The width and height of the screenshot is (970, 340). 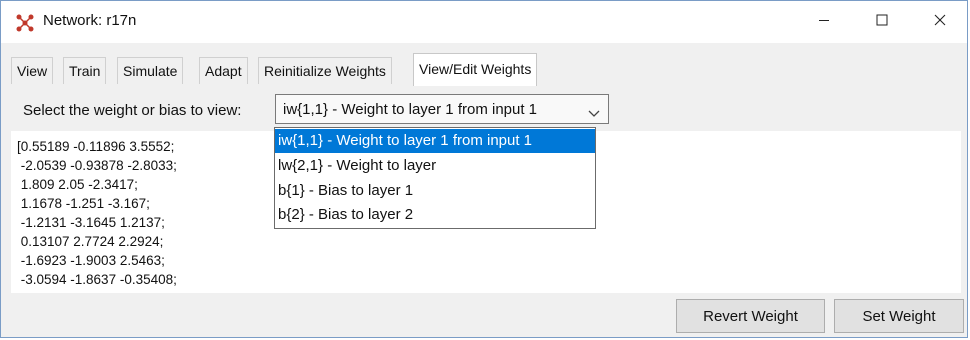 I want to click on weight-select-value: iw{1,1} - Weight to layer 1 from input 1, so click(x=410, y=109).